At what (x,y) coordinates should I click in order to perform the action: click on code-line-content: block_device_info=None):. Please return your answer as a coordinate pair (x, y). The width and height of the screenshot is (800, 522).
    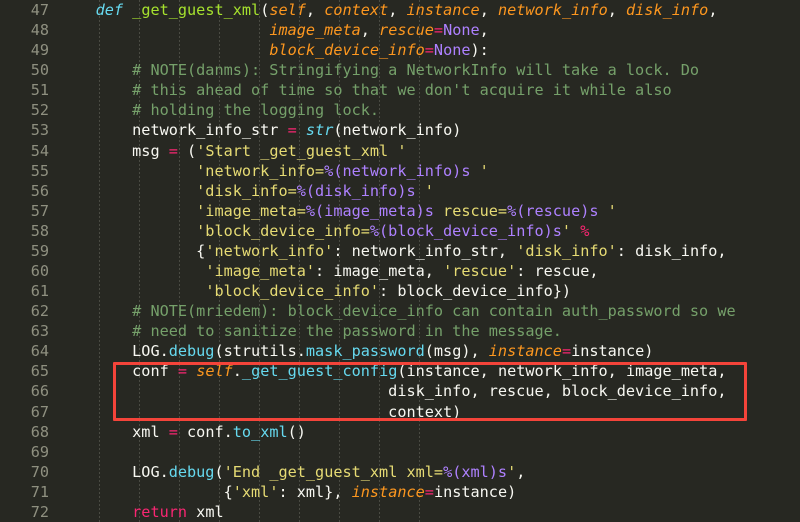
    Looking at the image, I should click on (273, 50).